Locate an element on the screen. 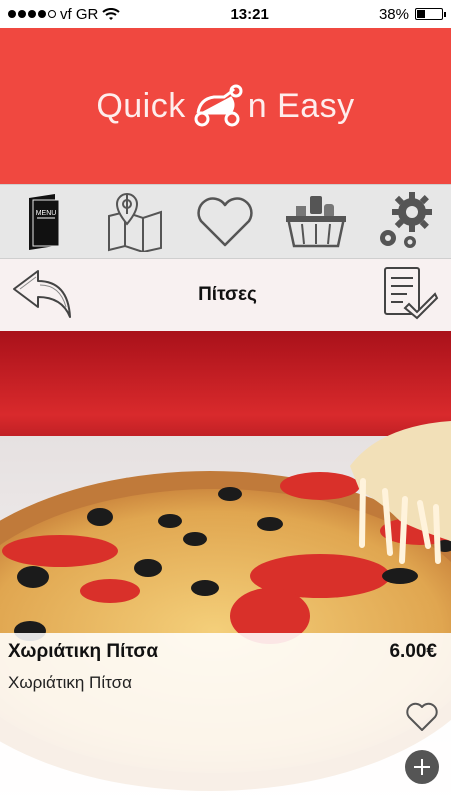 The image size is (451, 800). nav-menu-button: MENU is located at coordinates (45, 222).